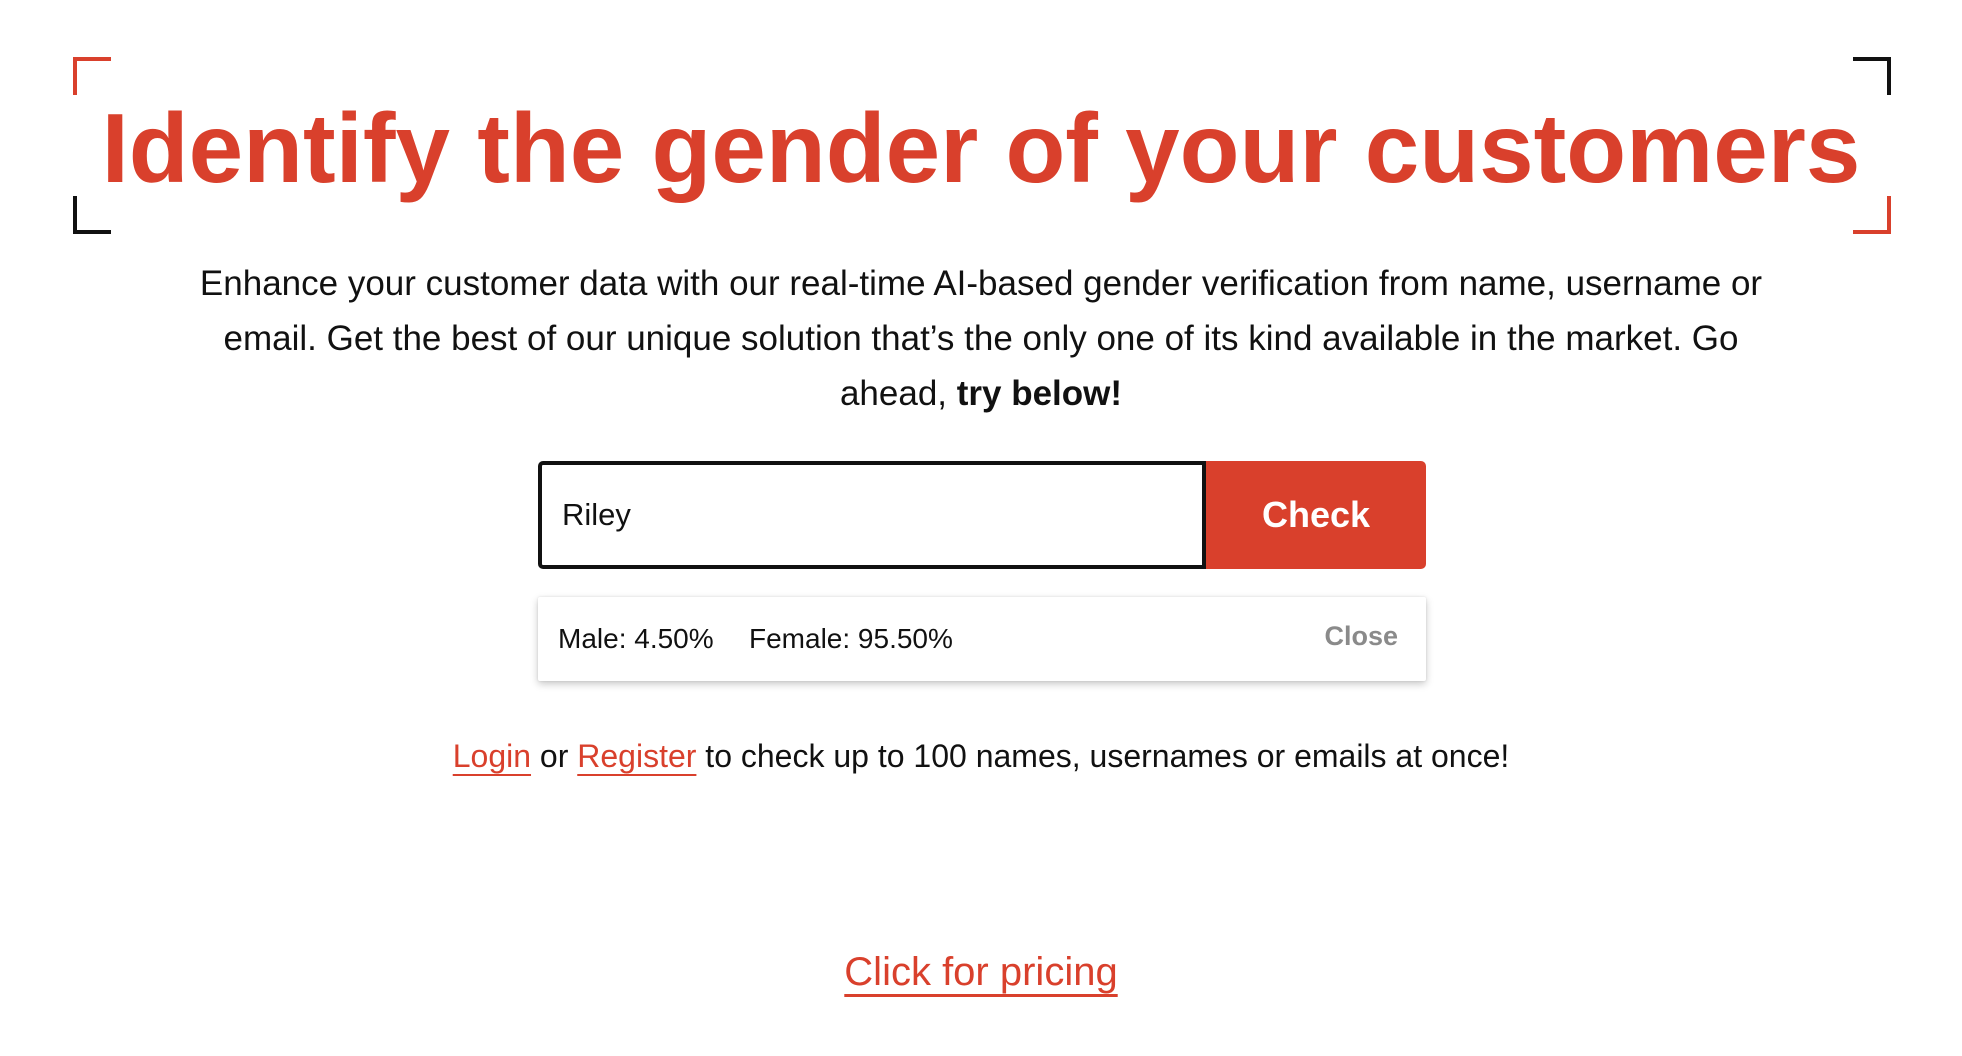 The image size is (1962, 1056). Describe the element at coordinates (636, 756) in the screenshot. I see `register-link: Register` at that location.